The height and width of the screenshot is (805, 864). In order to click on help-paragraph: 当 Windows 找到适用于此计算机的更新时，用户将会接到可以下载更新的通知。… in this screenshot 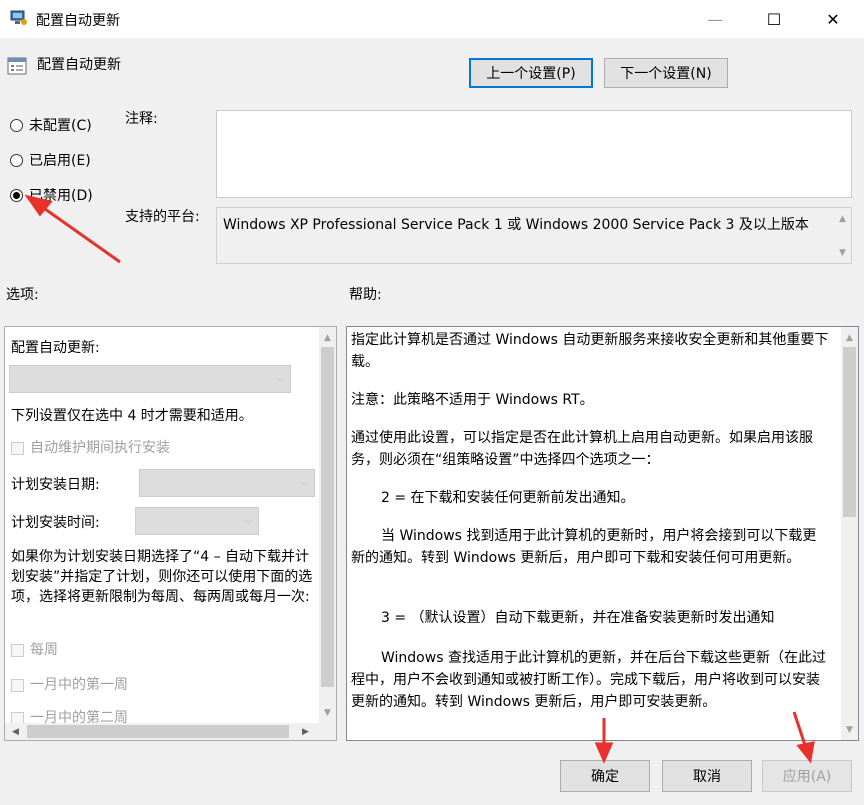, I will do `click(584, 547)`.